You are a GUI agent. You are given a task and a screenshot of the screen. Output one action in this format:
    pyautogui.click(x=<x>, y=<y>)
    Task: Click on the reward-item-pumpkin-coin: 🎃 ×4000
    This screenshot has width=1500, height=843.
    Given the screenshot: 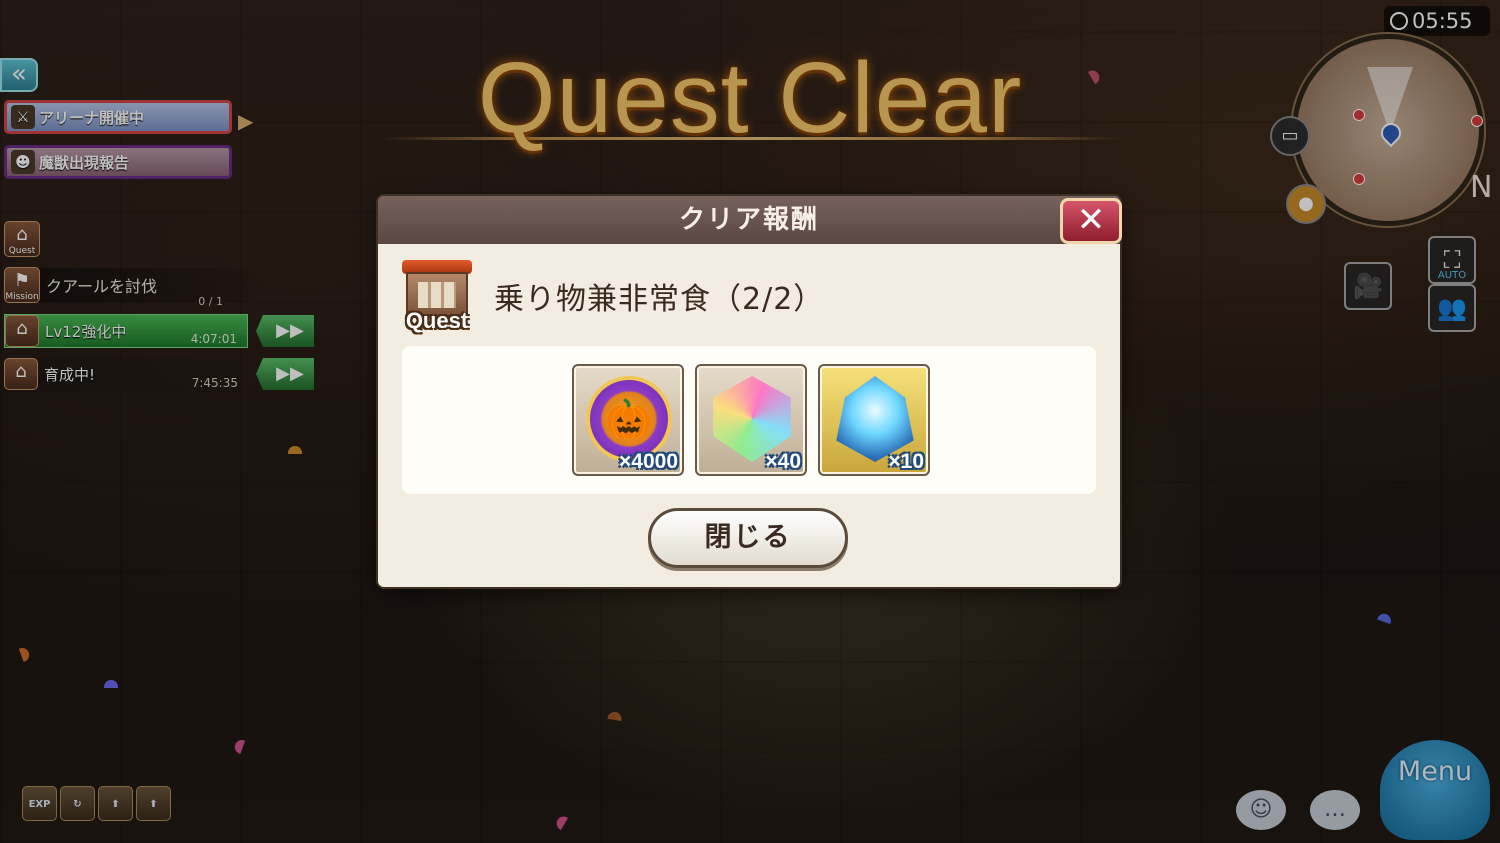 What is the action you would take?
    pyautogui.click(x=628, y=420)
    